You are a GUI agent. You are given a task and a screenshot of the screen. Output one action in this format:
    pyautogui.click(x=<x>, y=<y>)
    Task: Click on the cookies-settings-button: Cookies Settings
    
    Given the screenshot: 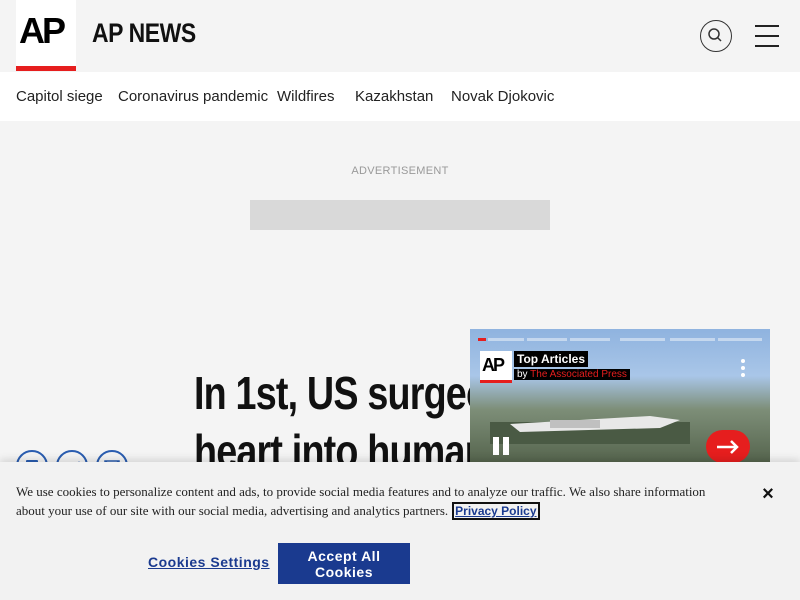 What is the action you would take?
    pyautogui.click(x=209, y=562)
    